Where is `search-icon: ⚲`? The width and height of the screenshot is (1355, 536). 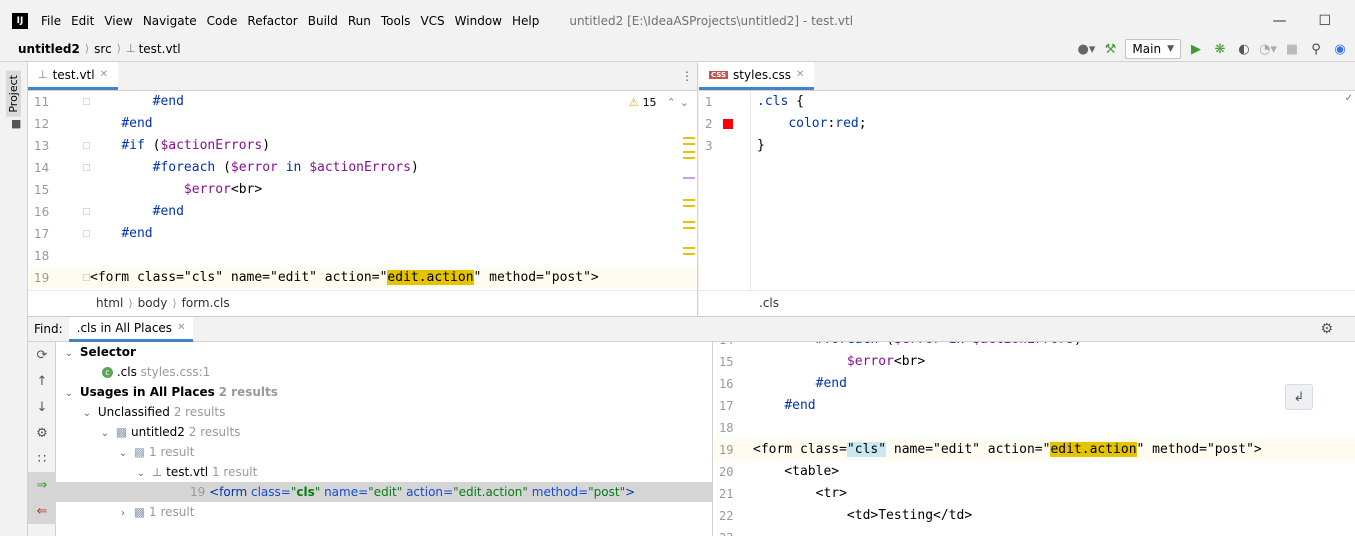 search-icon: ⚲ is located at coordinates (1316, 49).